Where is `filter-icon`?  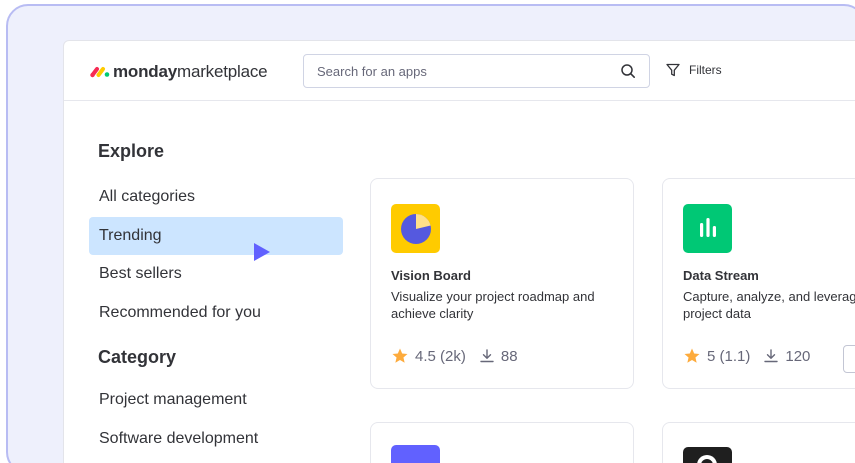 filter-icon is located at coordinates (673, 70).